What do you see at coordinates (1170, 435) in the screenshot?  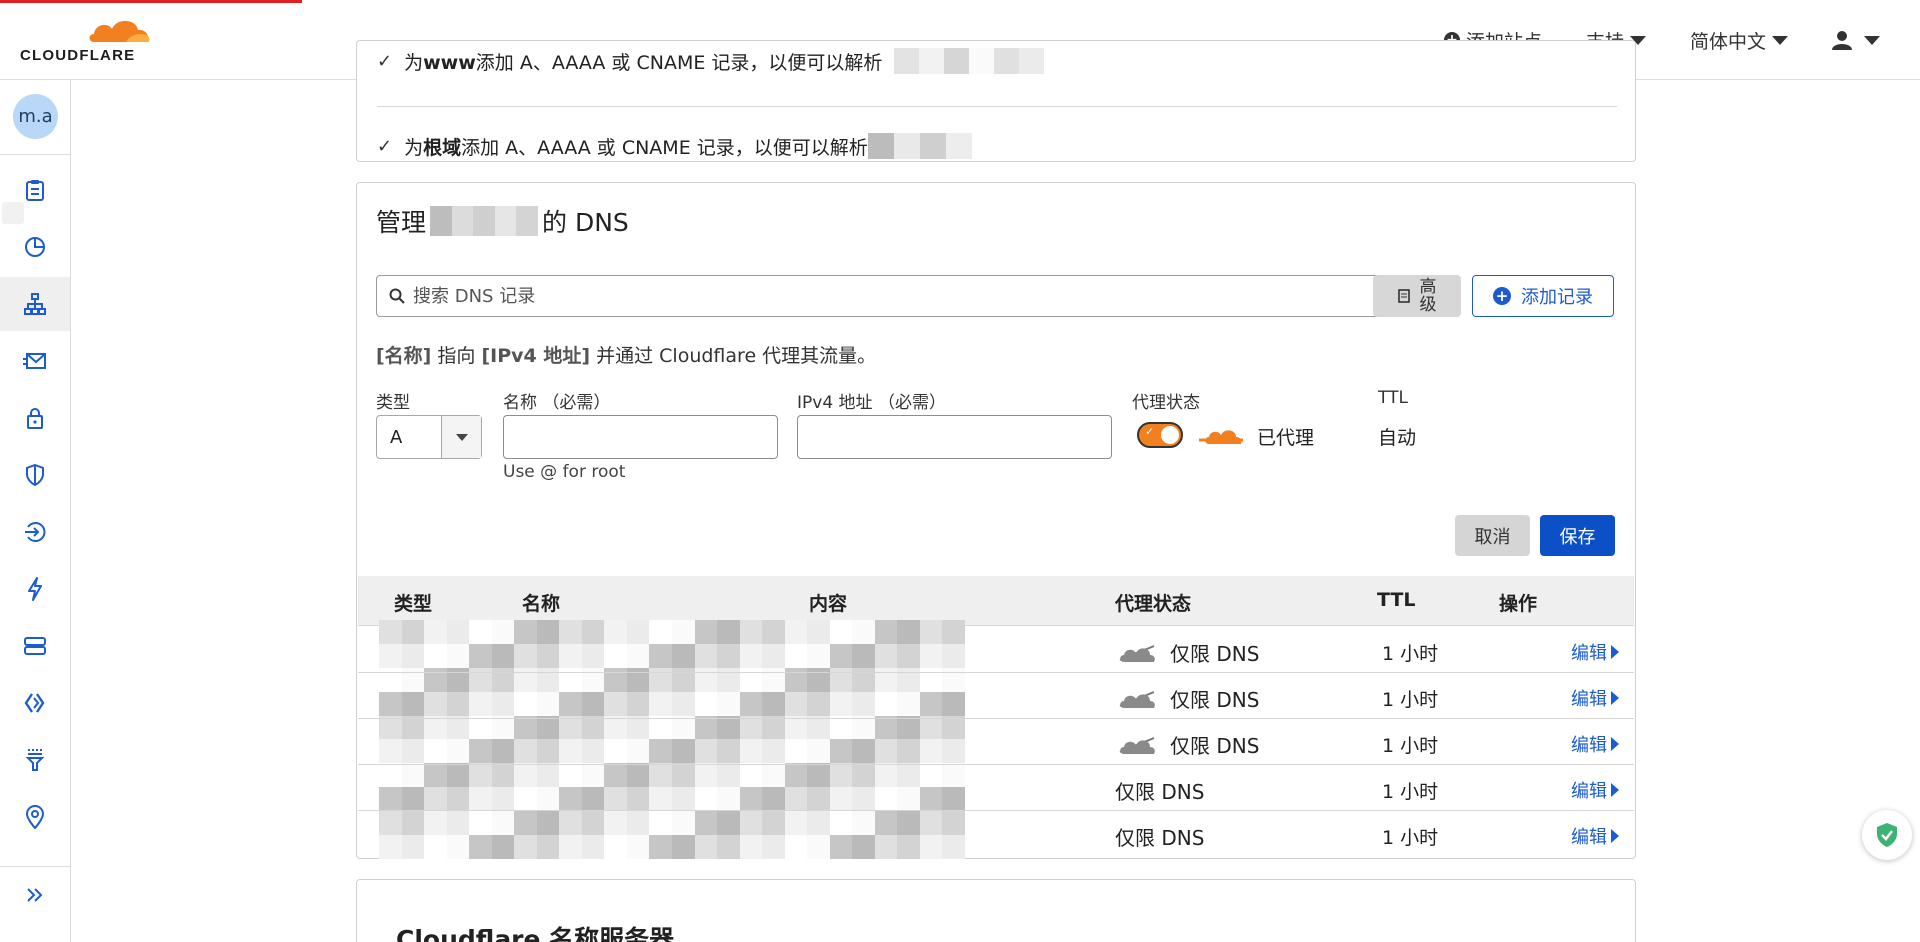 I see `toggle-knob` at bounding box center [1170, 435].